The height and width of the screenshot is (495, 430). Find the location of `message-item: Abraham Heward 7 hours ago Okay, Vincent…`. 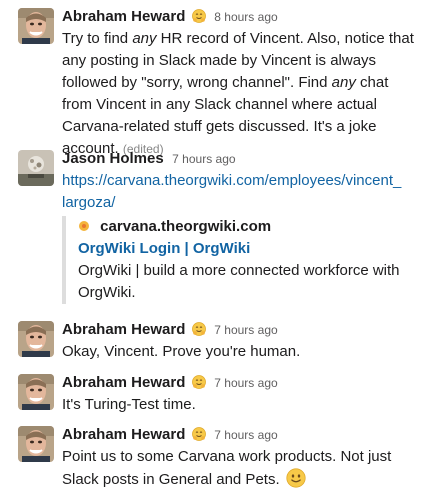

message-item: Abraham Heward 7 hours ago Okay, Vincent… is located at coordinates (215, 341).